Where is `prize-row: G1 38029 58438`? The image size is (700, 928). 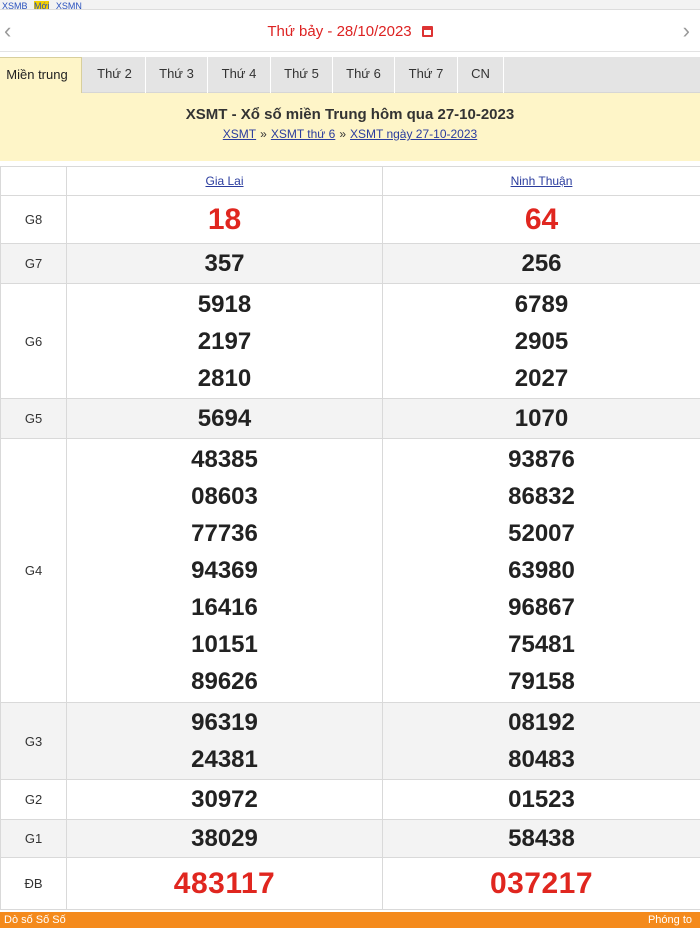 prize-row: G1 38029 58438 is located at coordinates (350, 838).